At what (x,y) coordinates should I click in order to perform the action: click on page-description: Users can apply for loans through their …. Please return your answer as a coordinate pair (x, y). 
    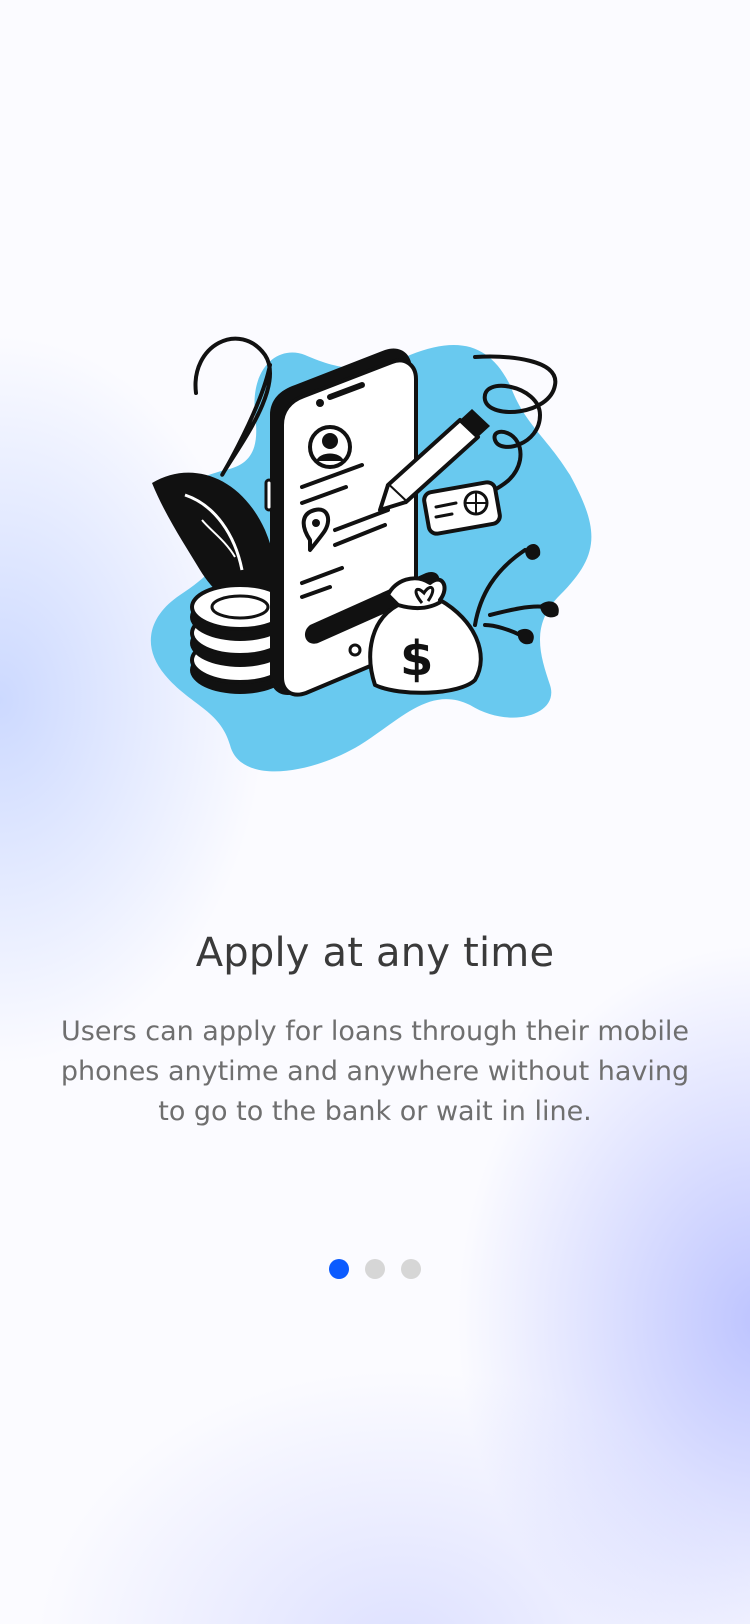
    Looking at the image, I should click on (375, 1071).